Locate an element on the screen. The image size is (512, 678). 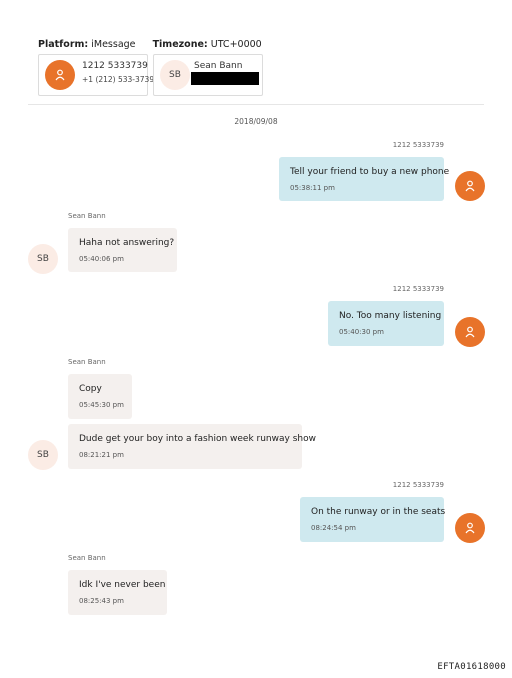
message-text: Tell your friend to buy a new phone is located at coordinates (370, 172).